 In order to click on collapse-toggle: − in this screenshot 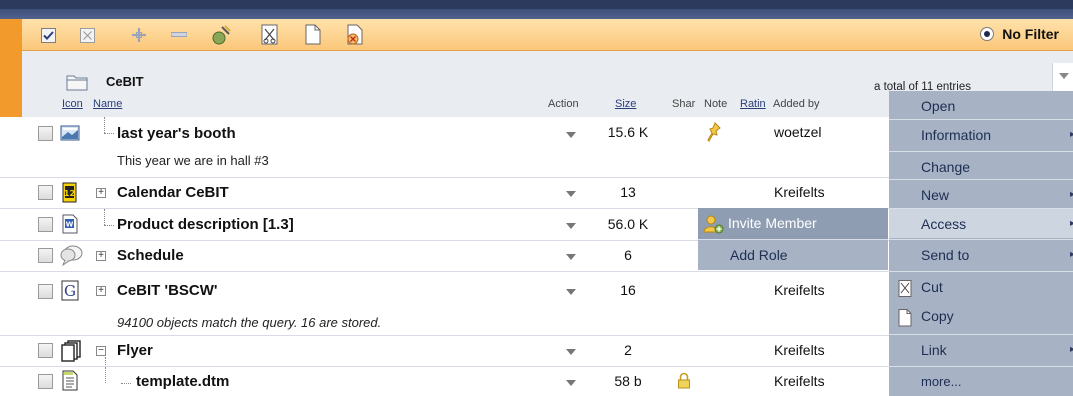, I will do `click(101, 351)`.